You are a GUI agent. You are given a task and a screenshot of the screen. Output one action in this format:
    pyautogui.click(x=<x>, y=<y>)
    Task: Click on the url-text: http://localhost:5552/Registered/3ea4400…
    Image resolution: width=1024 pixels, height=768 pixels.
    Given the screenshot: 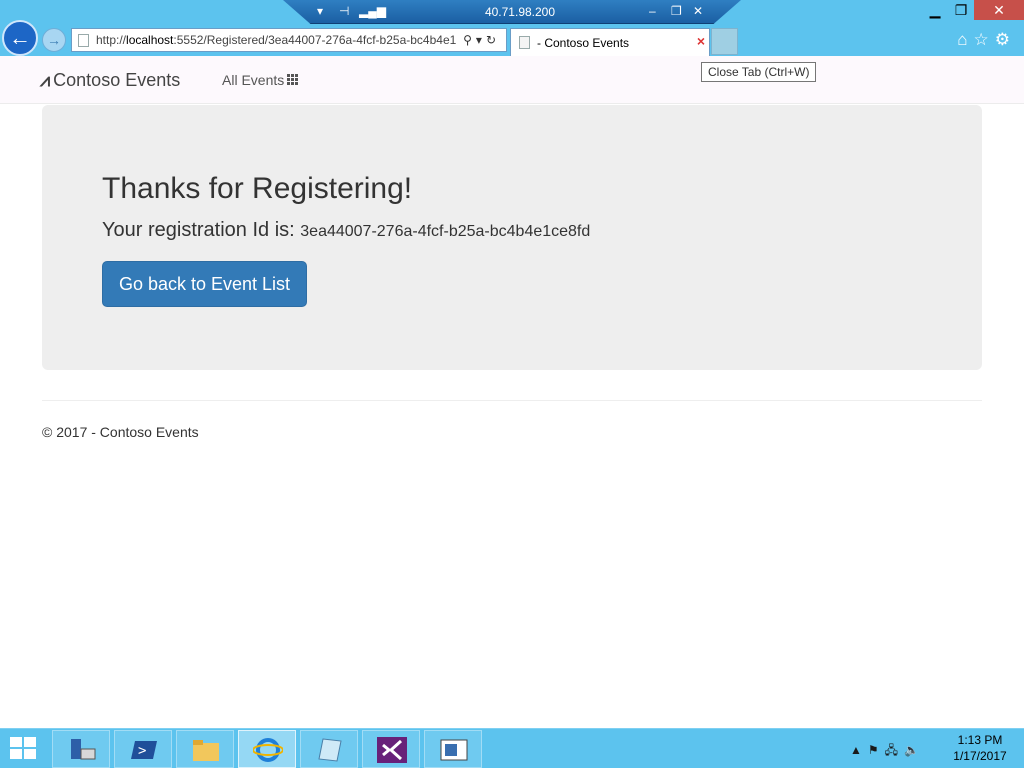 What is the action you would take?
    pyautogui.click(x=276, y=40)
    